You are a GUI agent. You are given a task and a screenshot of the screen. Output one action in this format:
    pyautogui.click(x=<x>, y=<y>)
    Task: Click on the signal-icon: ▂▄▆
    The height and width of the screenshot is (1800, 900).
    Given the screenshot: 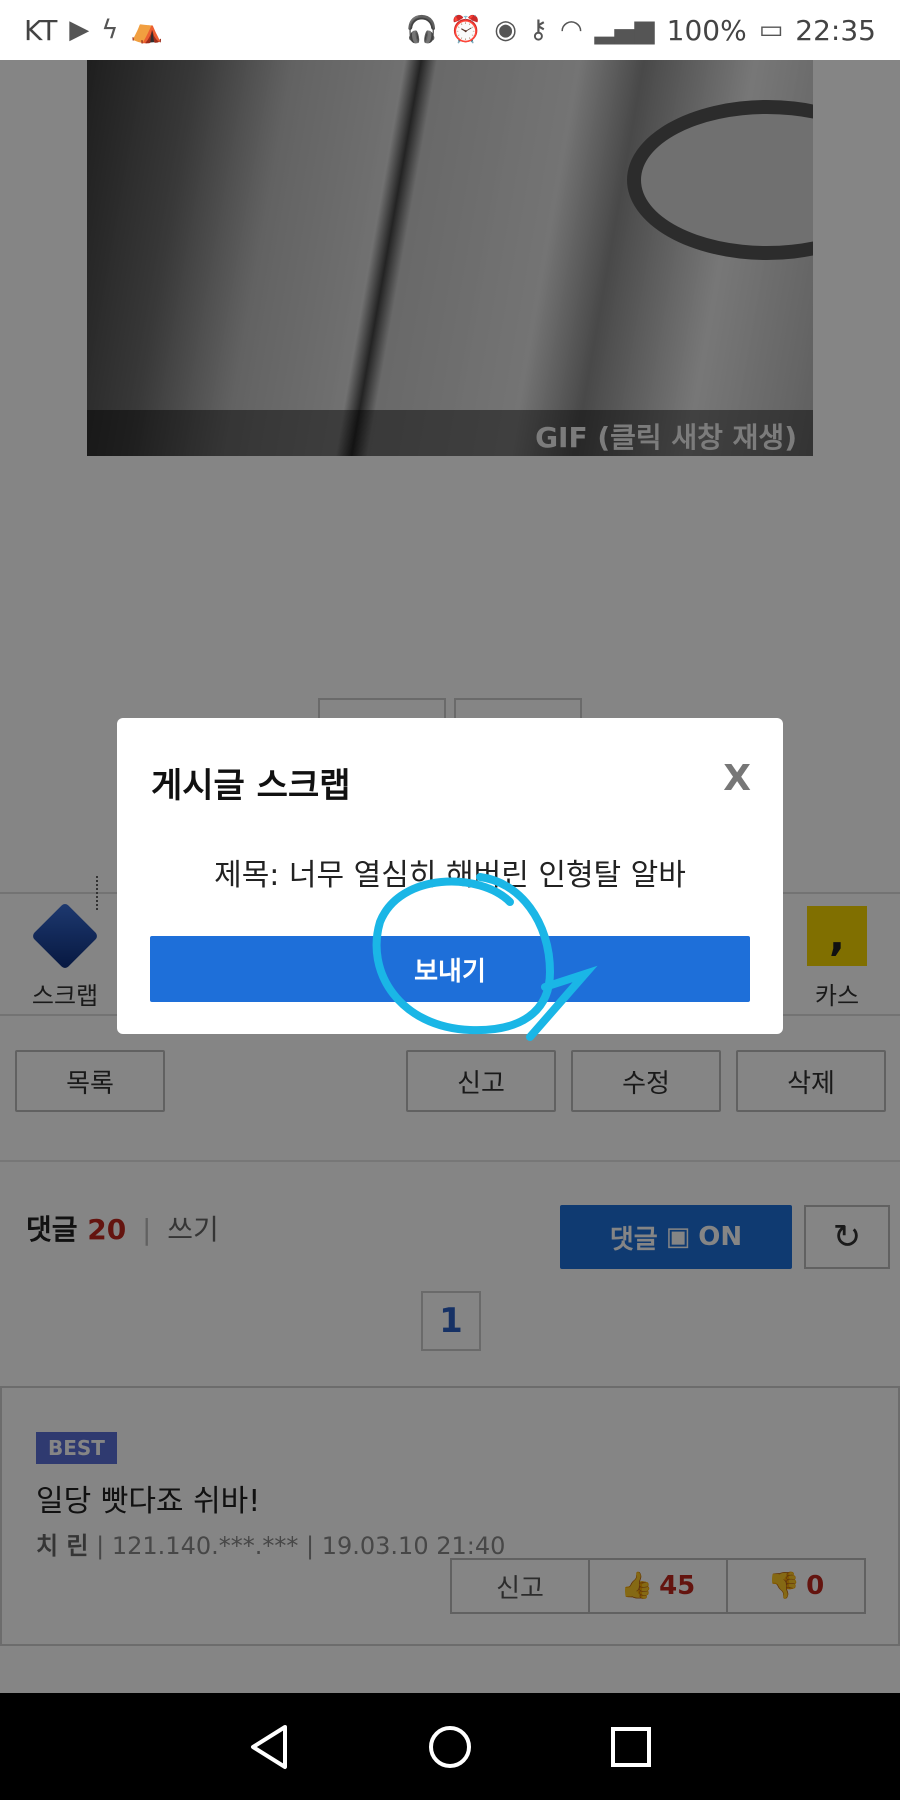 What is the action you would take?
    pyautogui.click(x=624, y=30)
    